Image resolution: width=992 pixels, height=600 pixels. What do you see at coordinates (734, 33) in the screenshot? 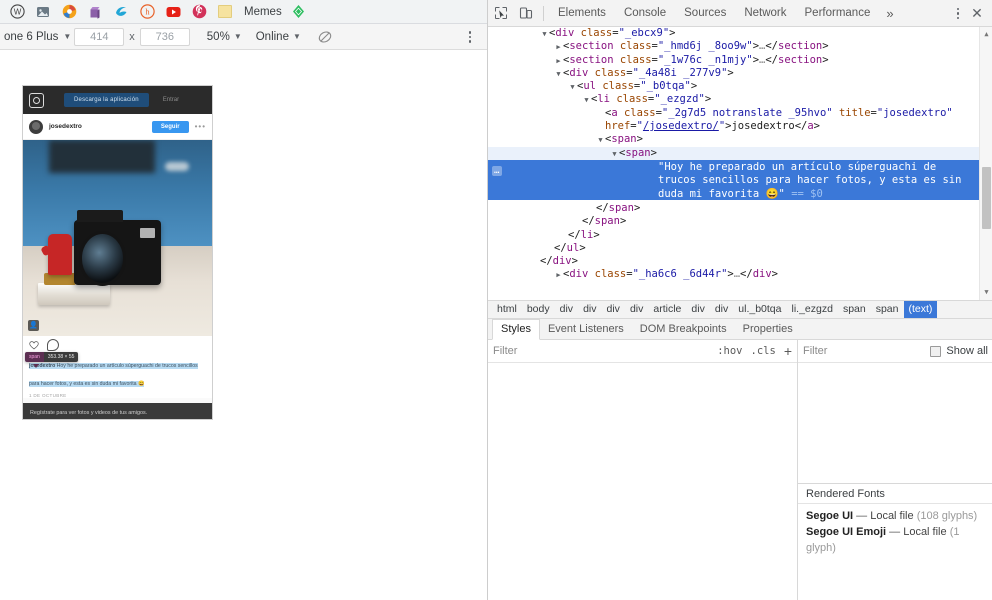
I see `dom-line: <div class="_ebcx9">` at bounding box center [734, 33].